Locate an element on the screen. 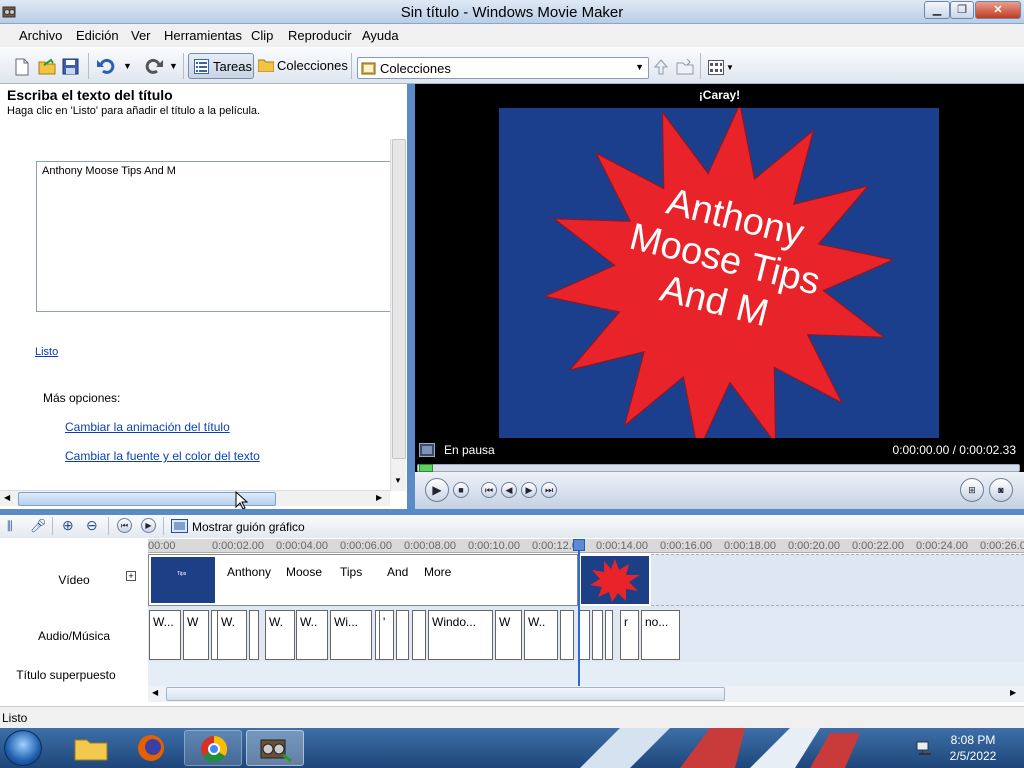 The height and width of the screenshot is (768, 1024). timeline-rewind-button: ⏮ is located at coordinates (124, 525).